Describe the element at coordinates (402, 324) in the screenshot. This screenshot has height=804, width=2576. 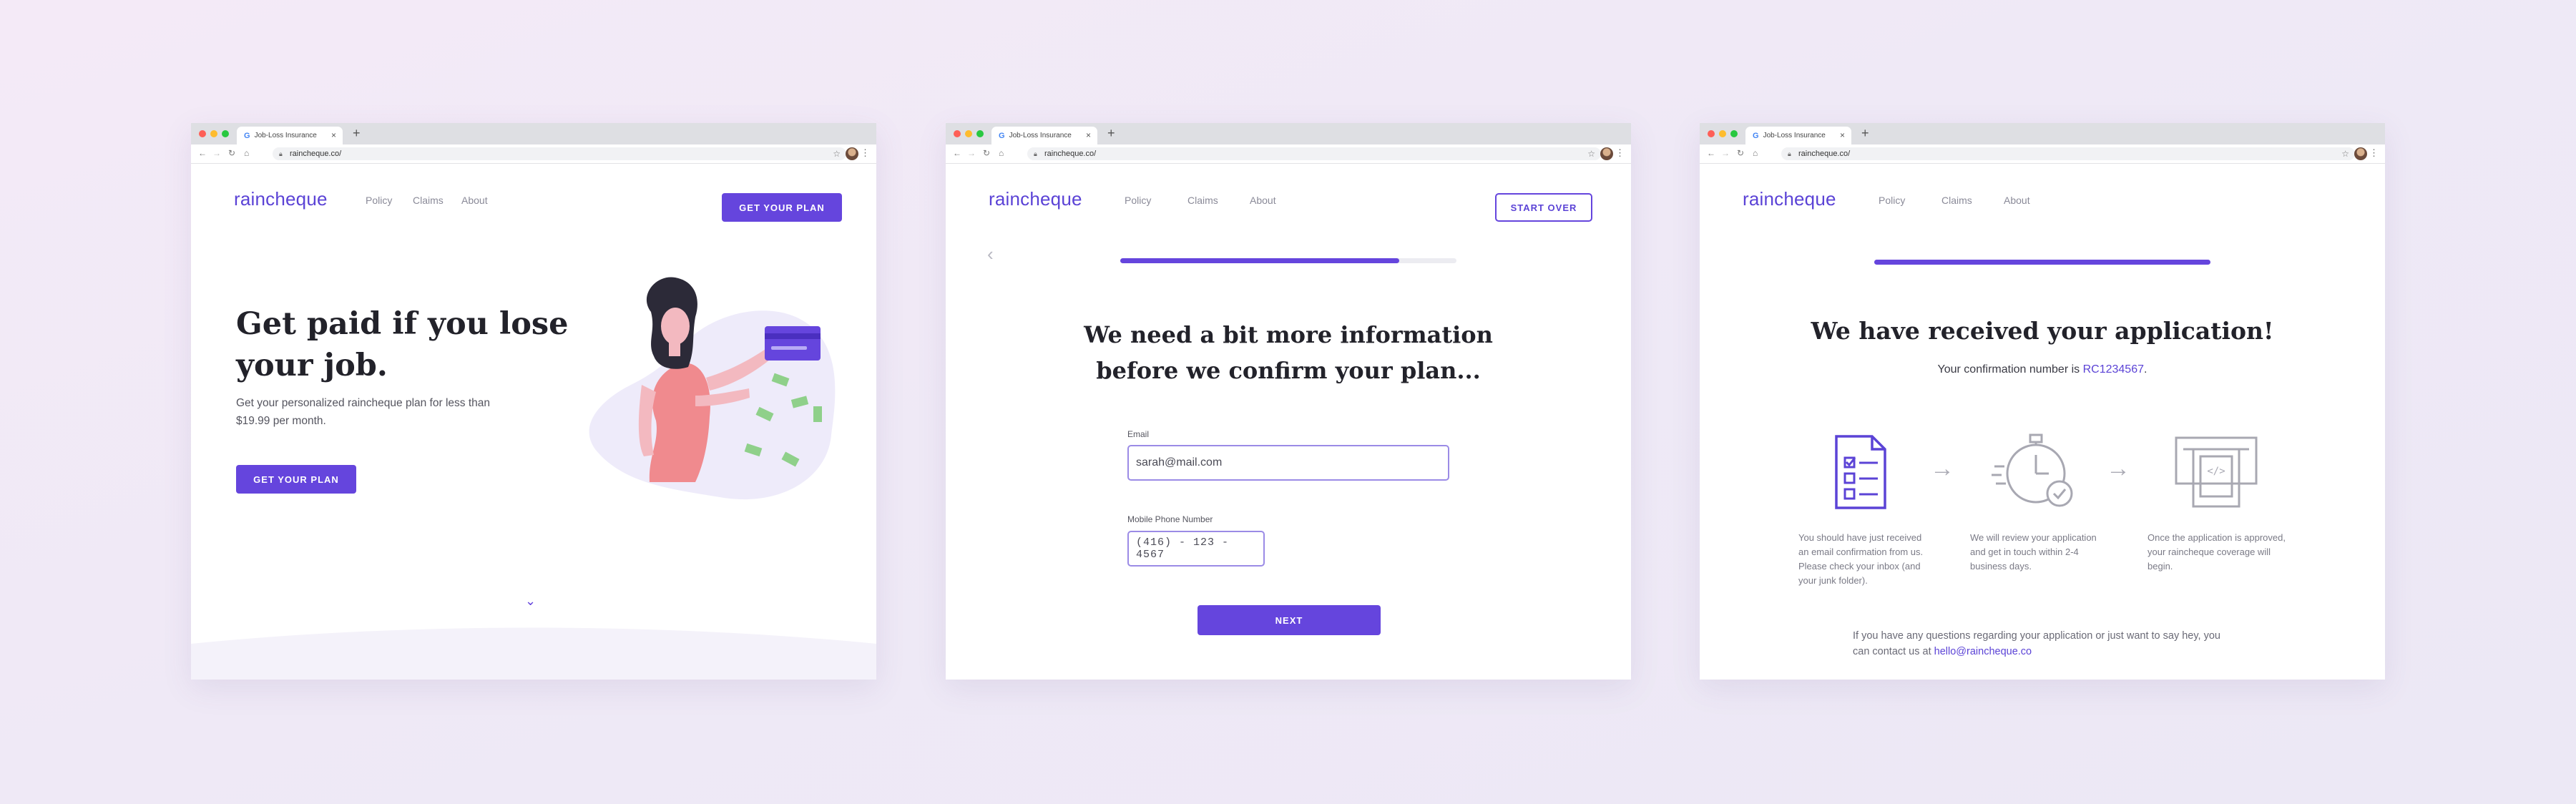
I see `headline-line-1: Get paid if you lose` at that location.